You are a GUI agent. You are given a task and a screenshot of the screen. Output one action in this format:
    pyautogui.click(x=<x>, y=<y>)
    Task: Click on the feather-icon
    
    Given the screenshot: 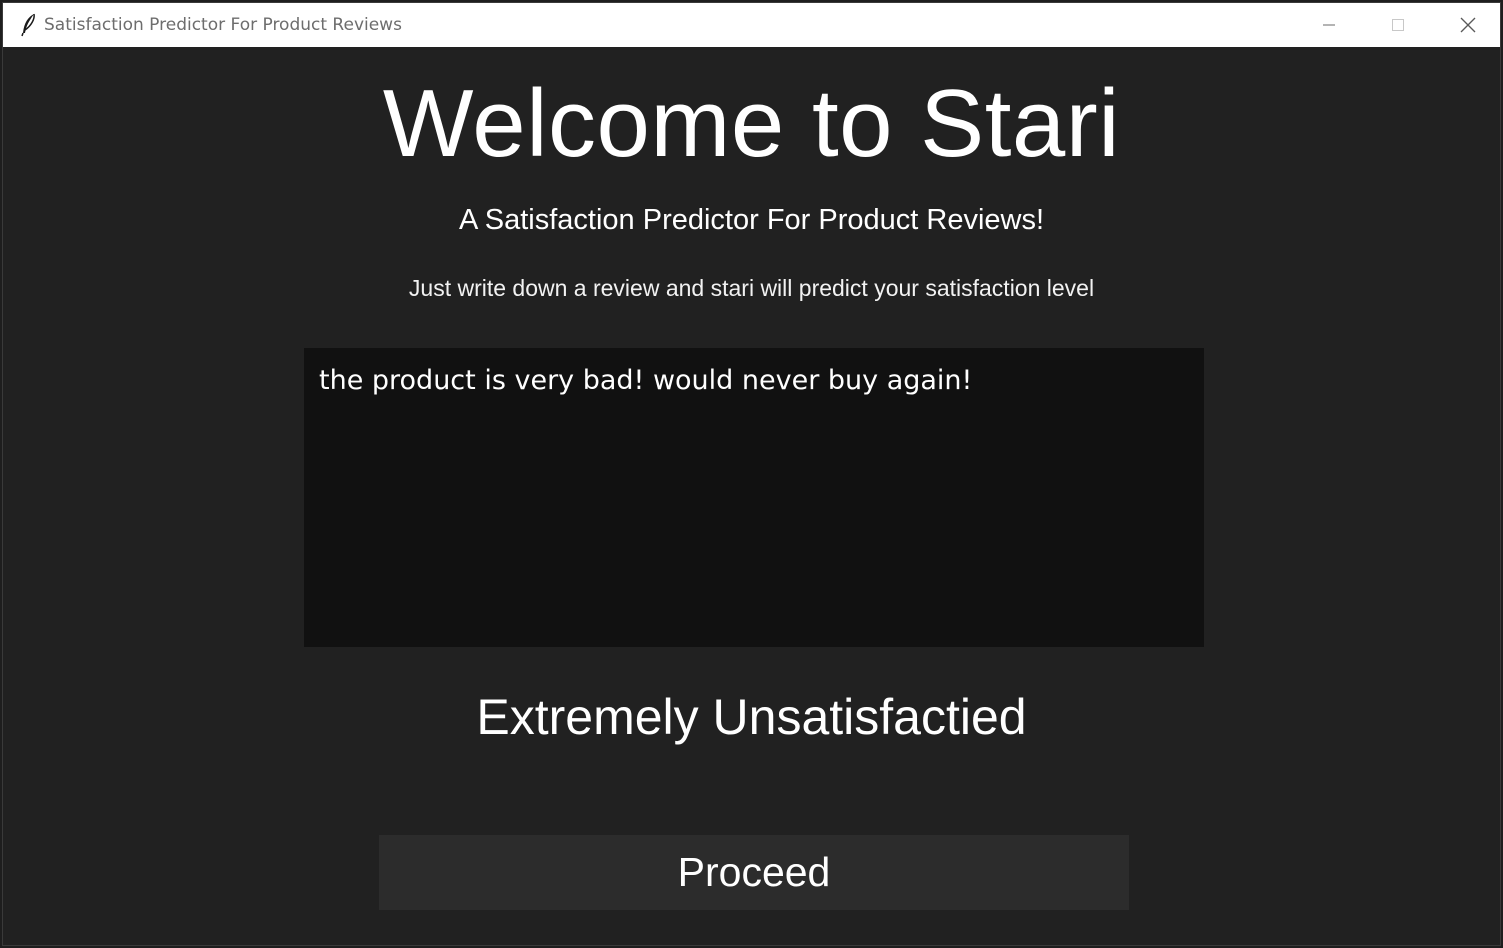 What is the action you would take?
    pyautogui.click(x=29, y=25)
    